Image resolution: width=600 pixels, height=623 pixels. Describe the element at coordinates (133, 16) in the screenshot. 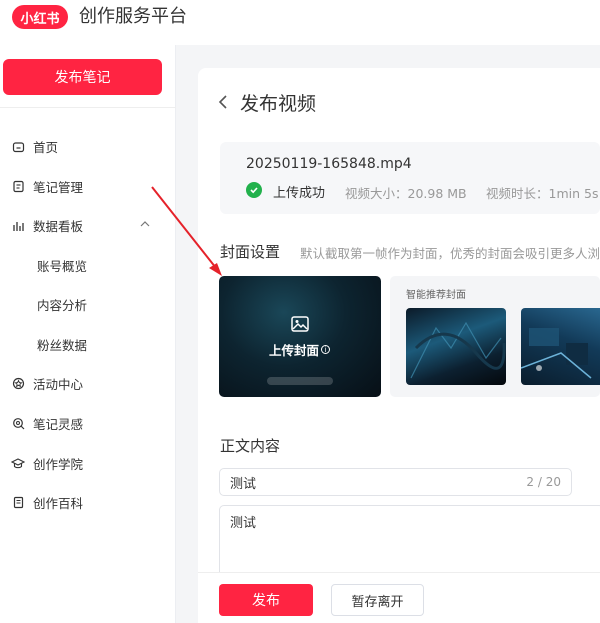

I see `app-title: 创作服务平台` at that location.